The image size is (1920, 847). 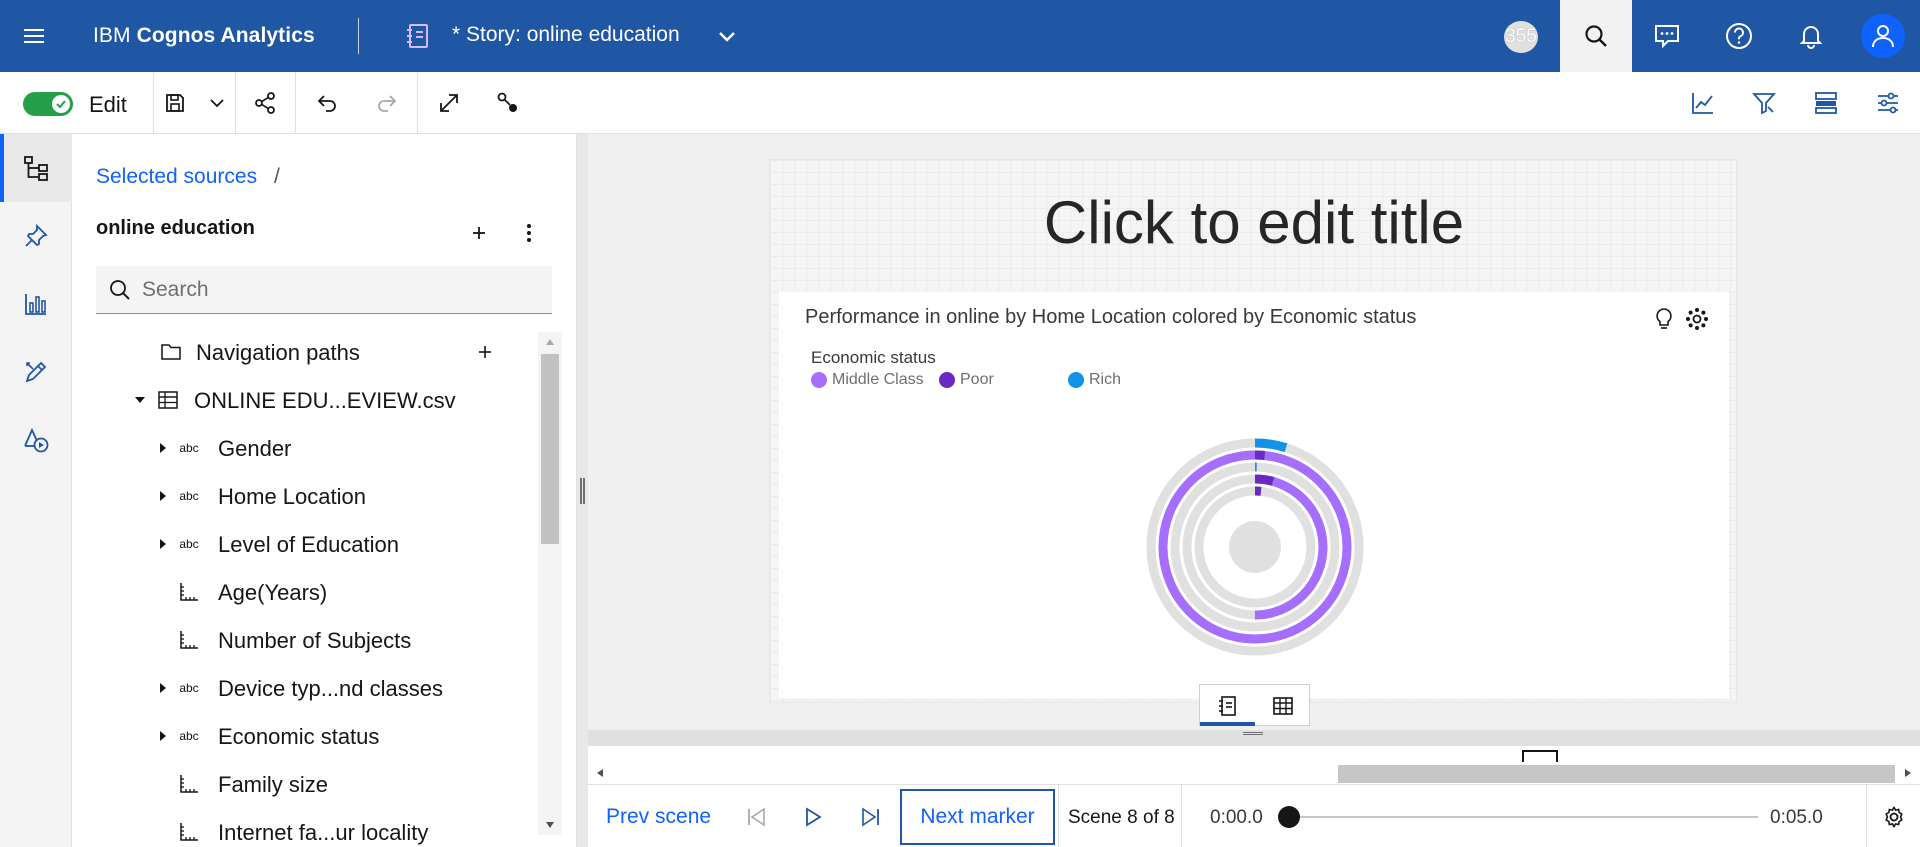 What do you see at coordinates (1739, 36) in the screenshot?
I see `help-icon` at bounding box center [1739, 36].